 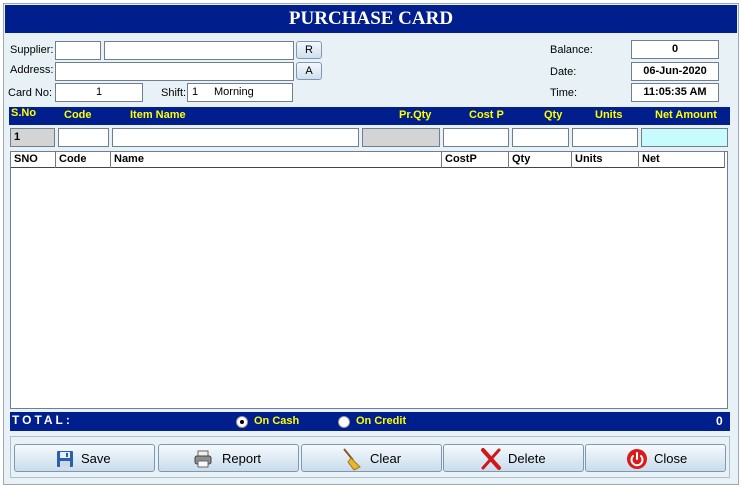 I want to click on close-button: Close, so click(x=655, y=458).